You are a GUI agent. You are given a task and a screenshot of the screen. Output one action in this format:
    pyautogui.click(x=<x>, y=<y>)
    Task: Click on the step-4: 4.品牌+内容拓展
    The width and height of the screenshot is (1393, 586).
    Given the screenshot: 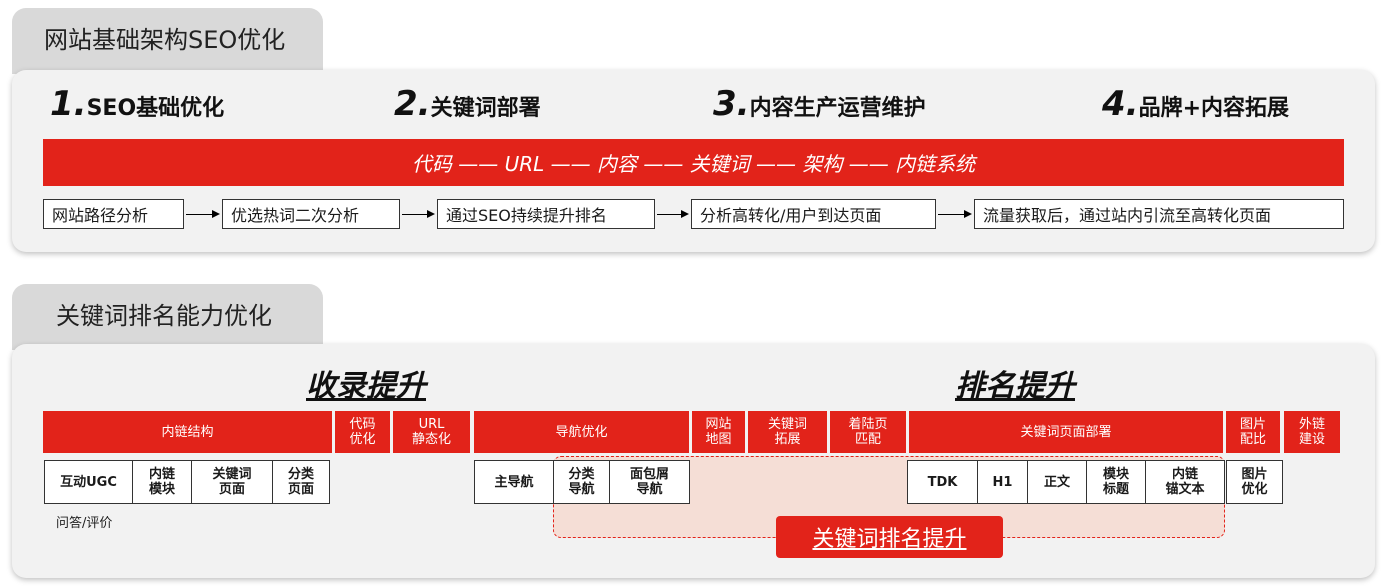 What is the action you would take?
    pyautogui.click(x=1195, y=104)
    